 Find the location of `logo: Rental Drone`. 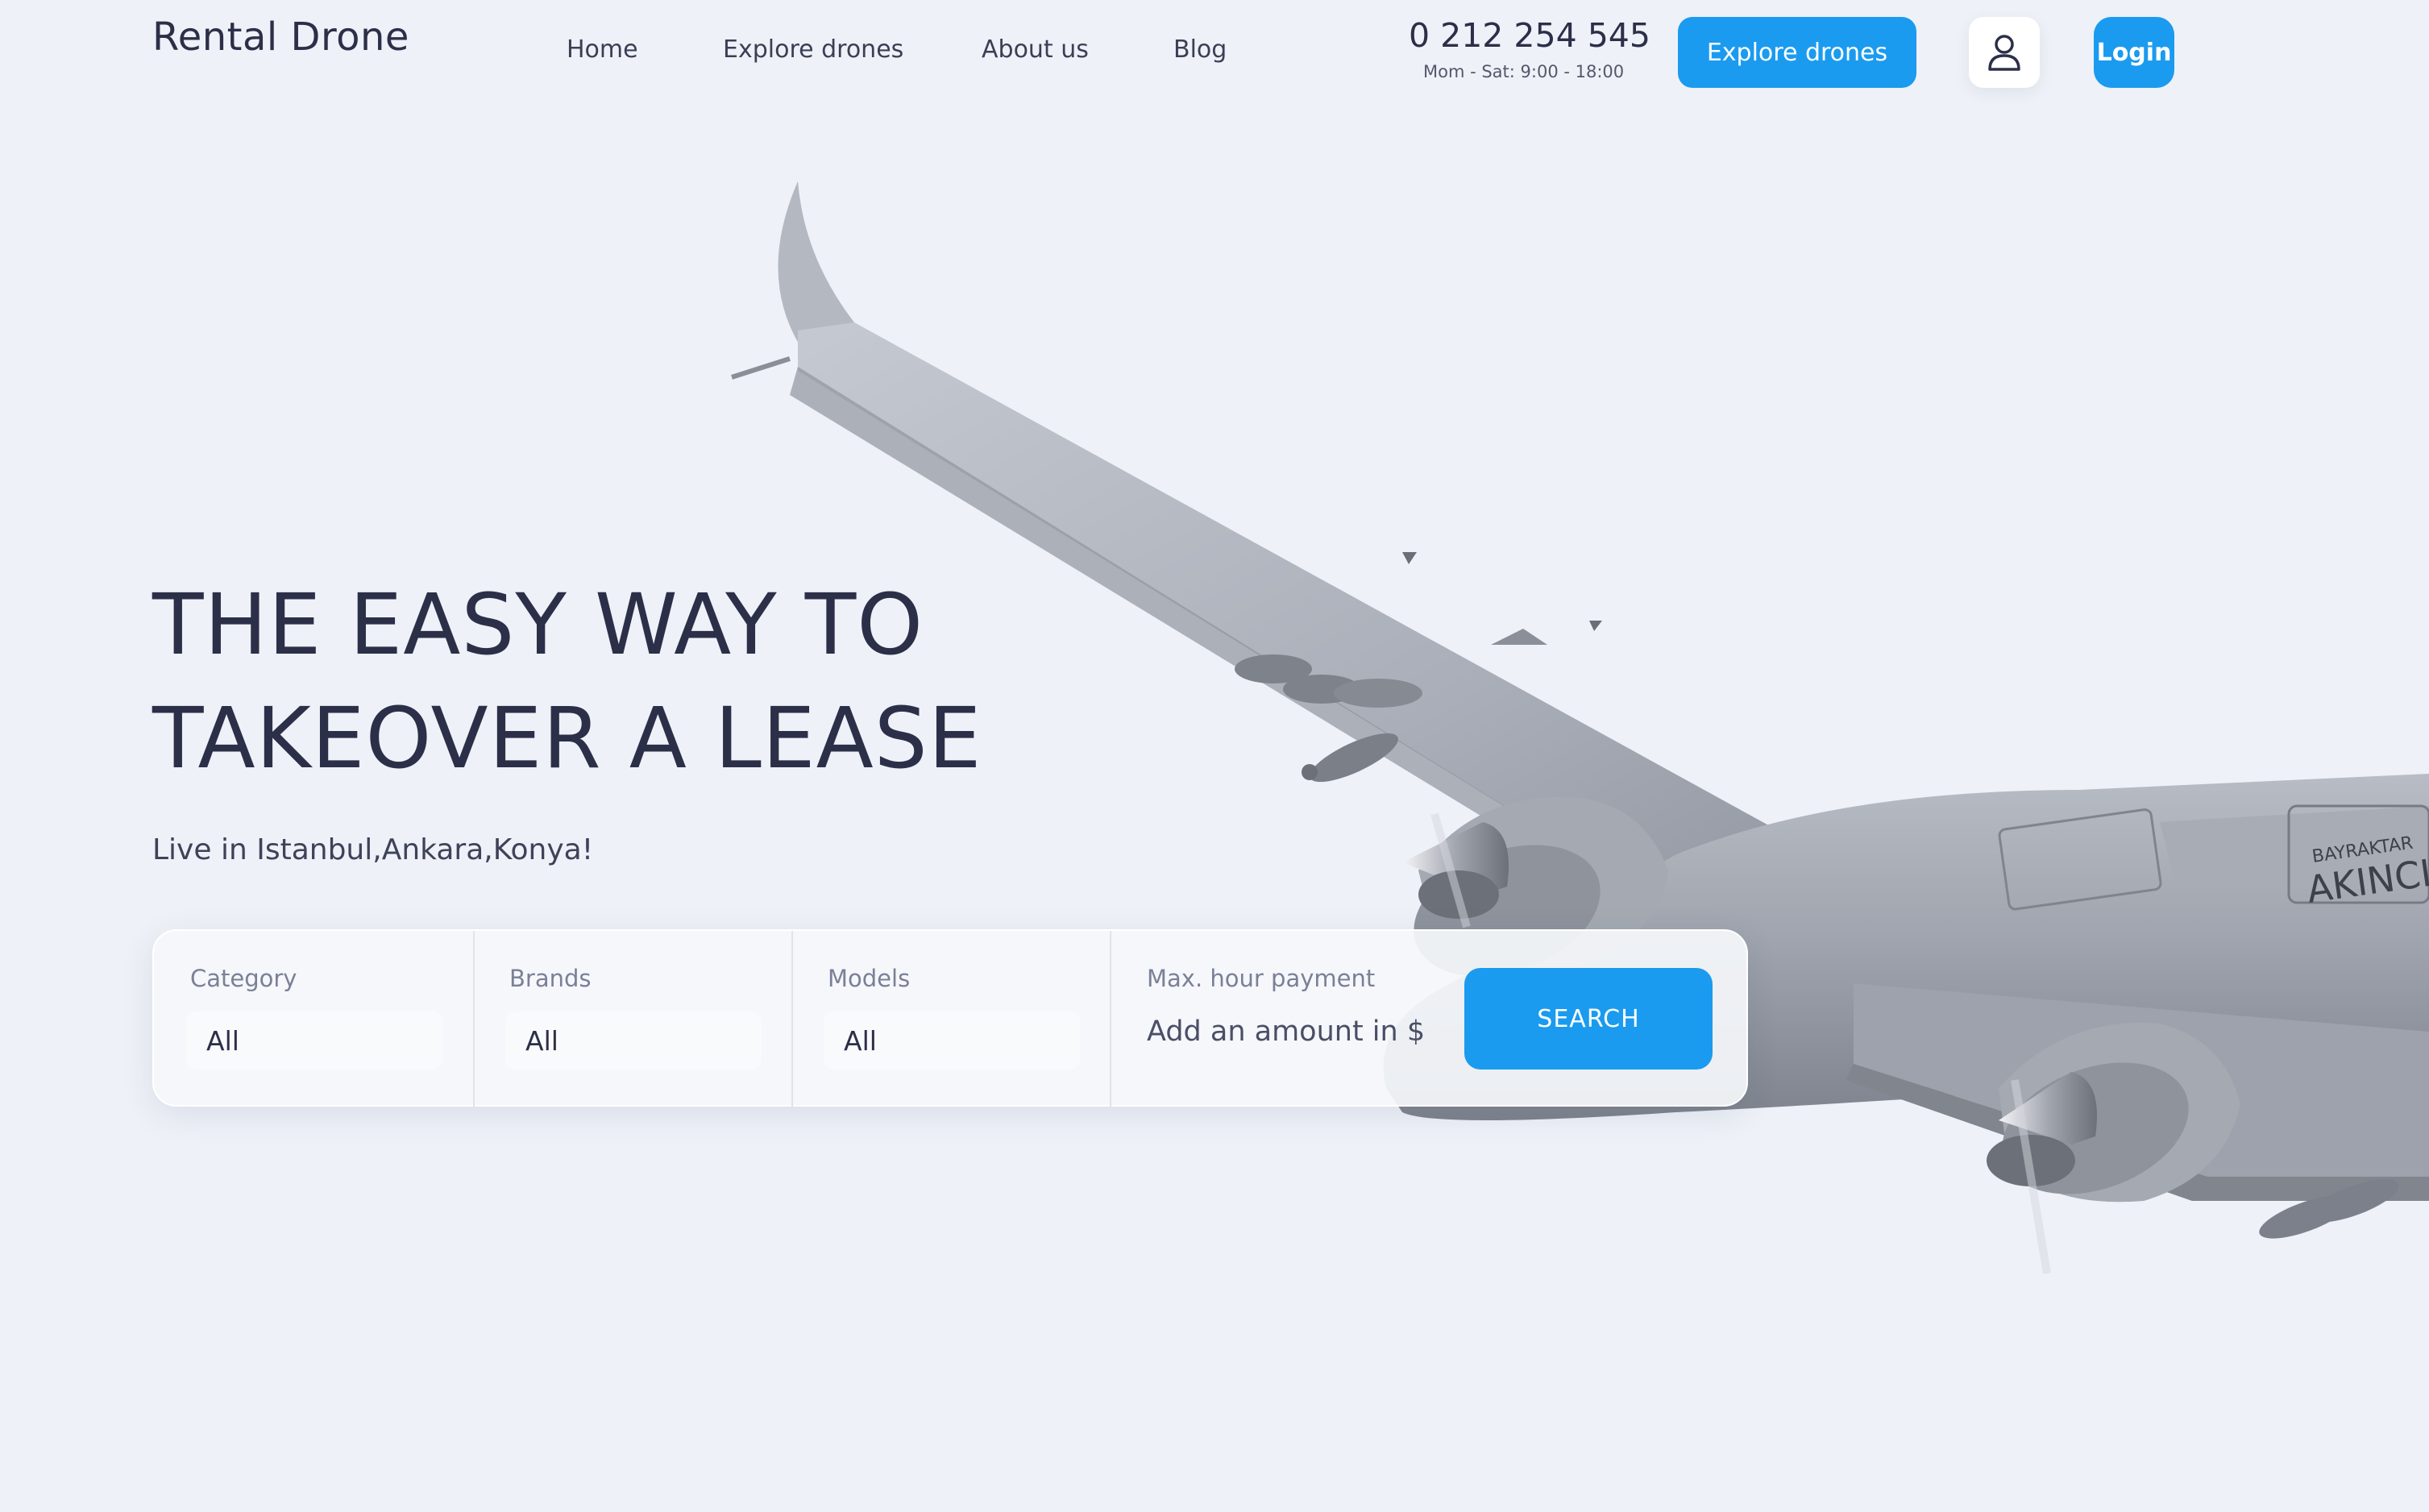

logo: Rental Drone is located at coordinates (281, 37).